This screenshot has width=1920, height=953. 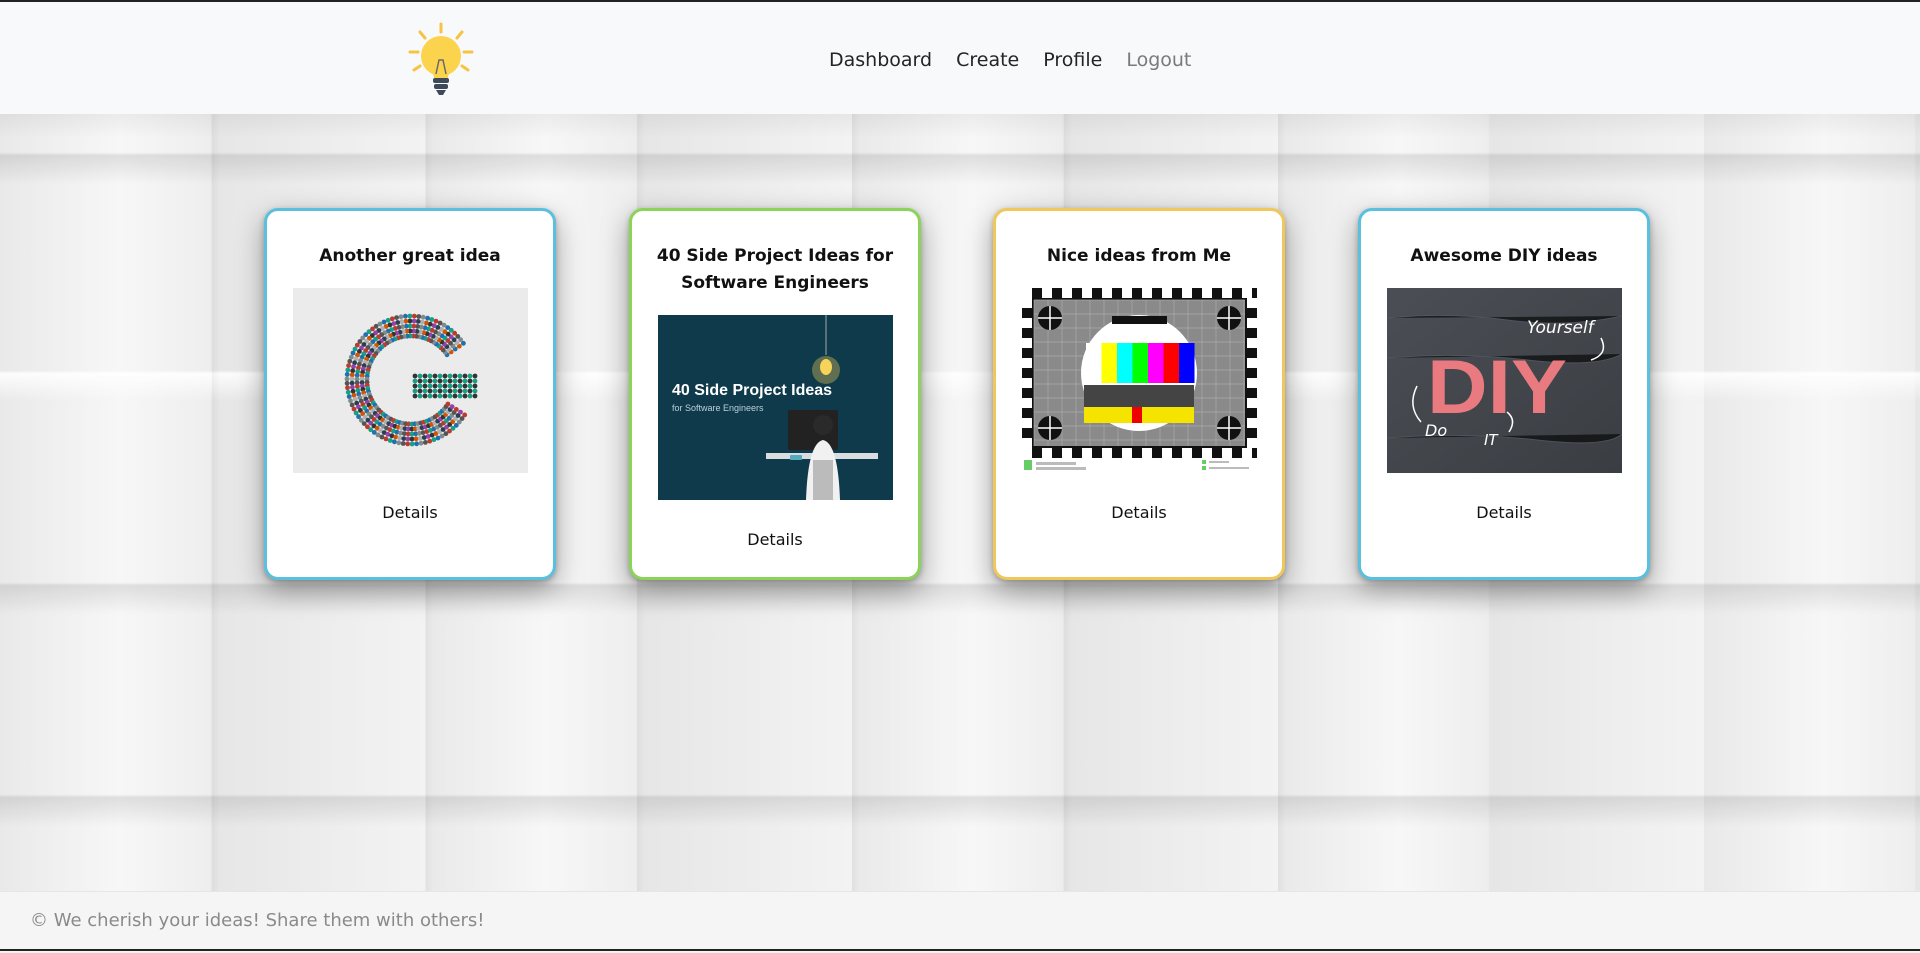 What do you see at coordinates (1158, 60) in the screenshot?
I see `nav-logout: Logout` at bounding box center [1158, 60].